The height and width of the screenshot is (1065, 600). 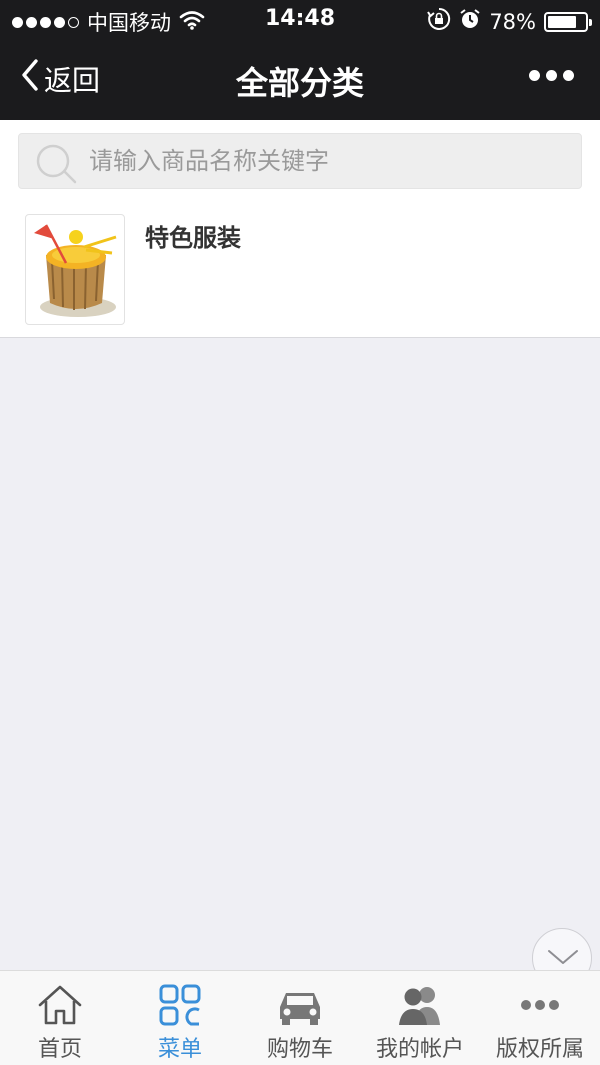 I want to click on tab-cart: 购物车, so click(x=300, y=1018).